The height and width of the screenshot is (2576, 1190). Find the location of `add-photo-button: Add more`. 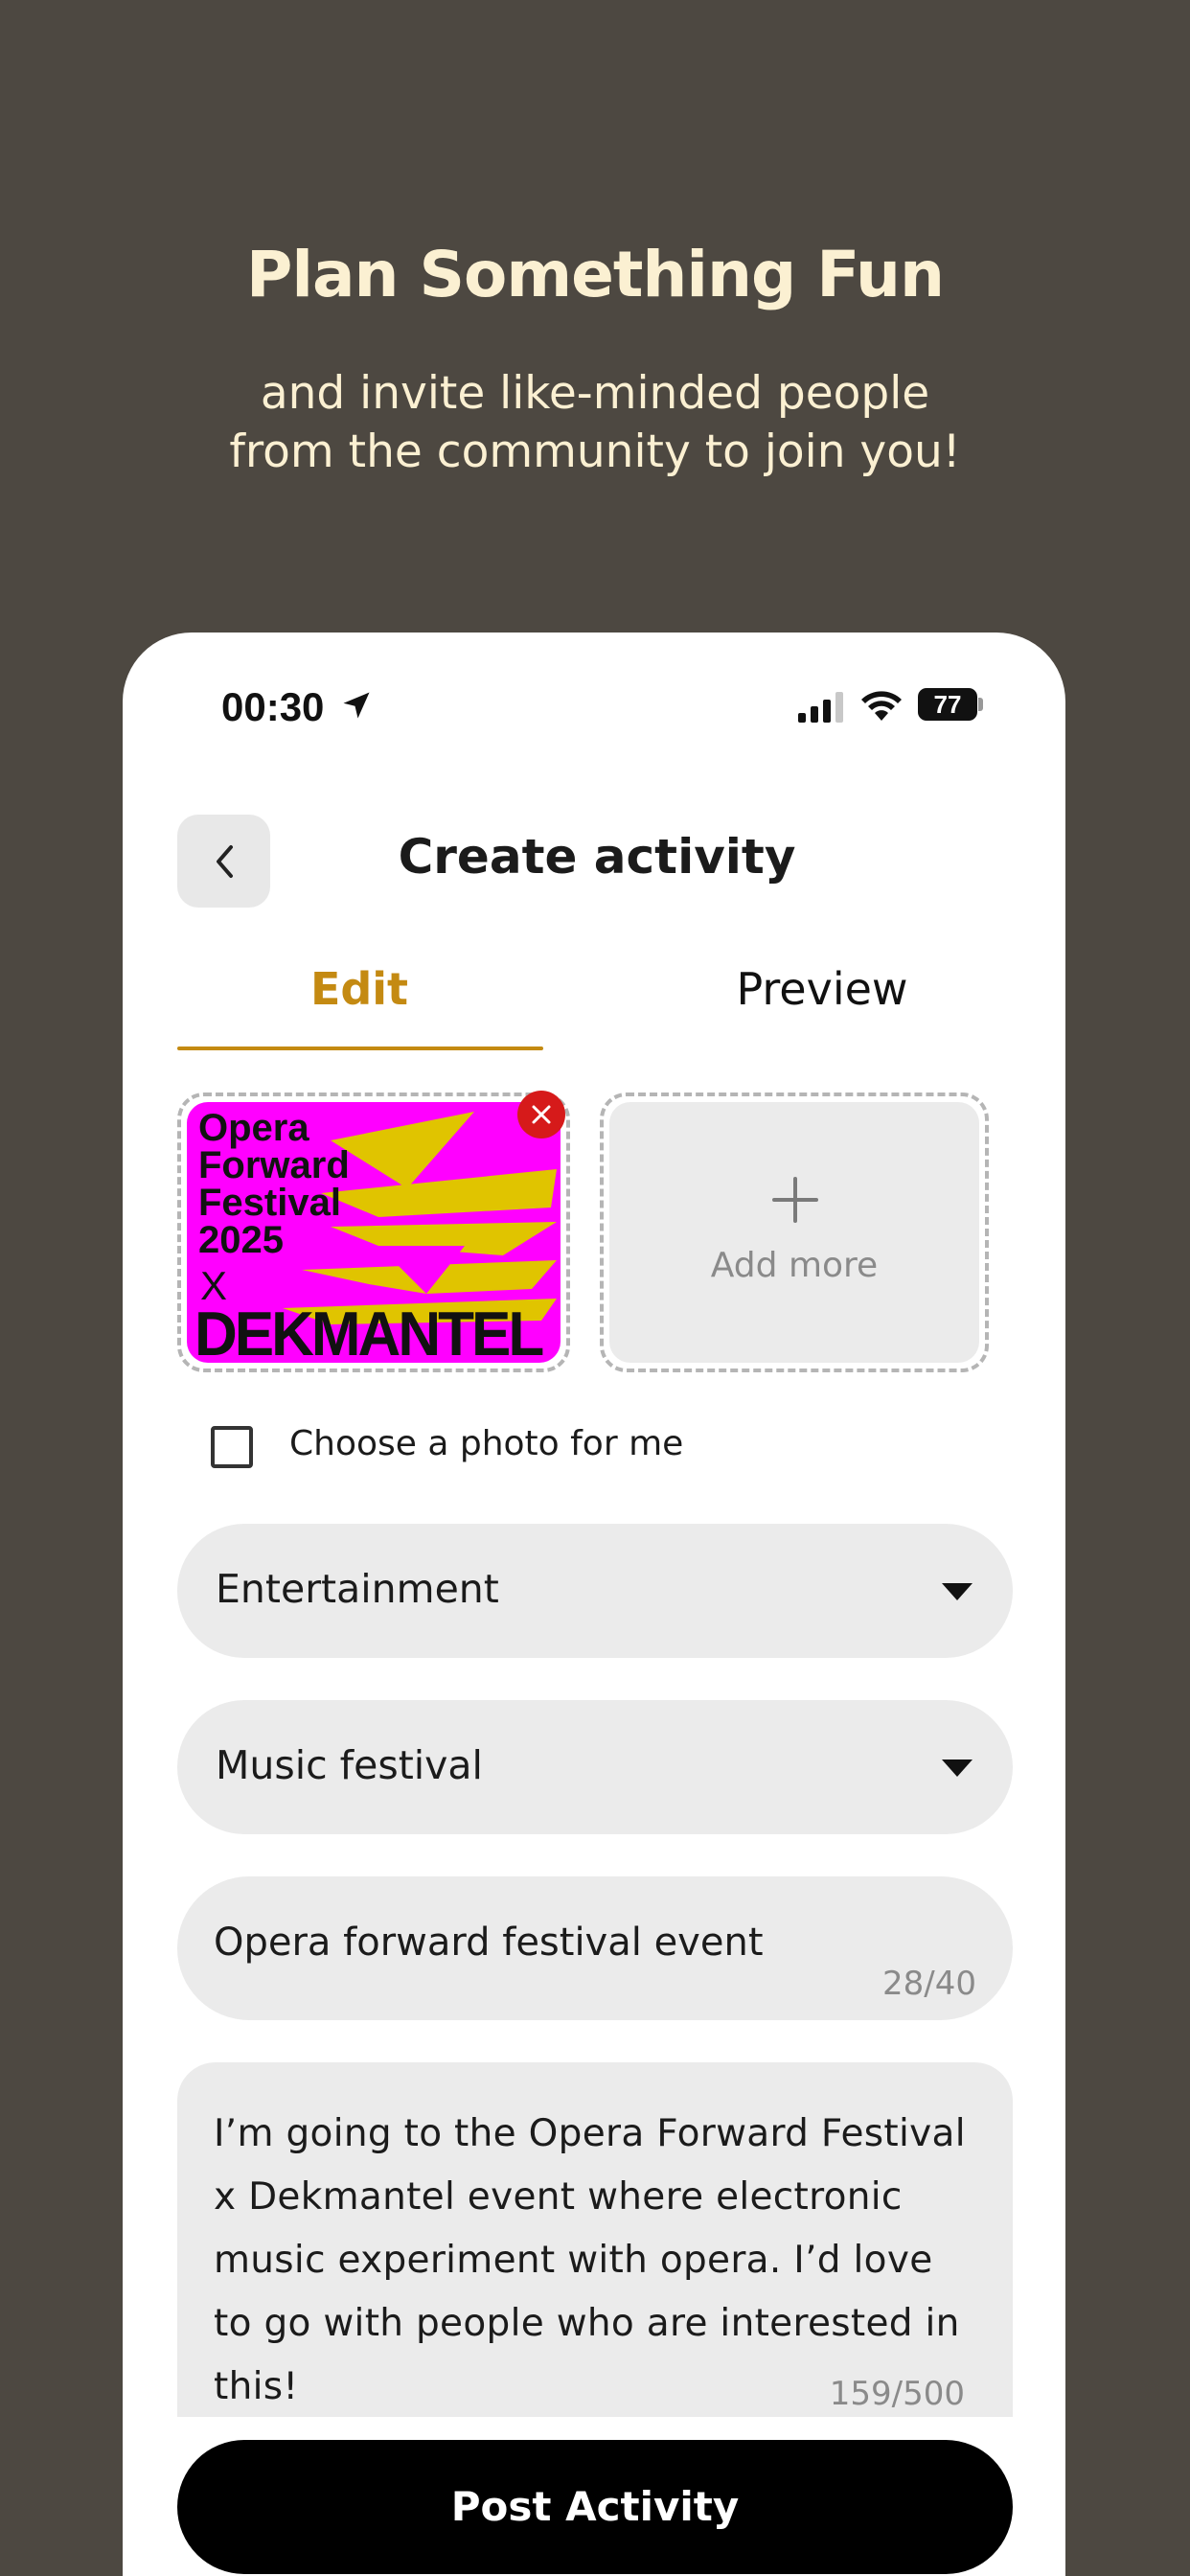

add-photo-button: Add more is located at coordinates (795, 1232).